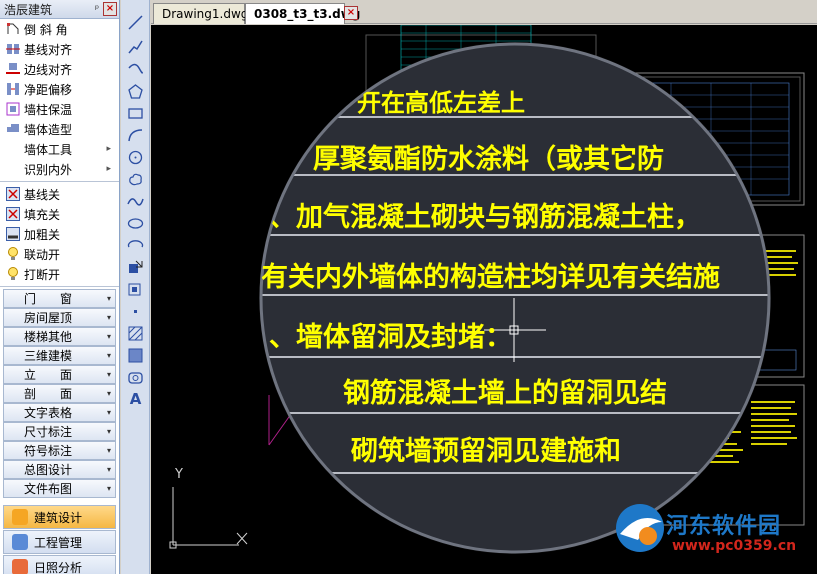  I want to click on tab-close-button: ×, so click(351, 13).